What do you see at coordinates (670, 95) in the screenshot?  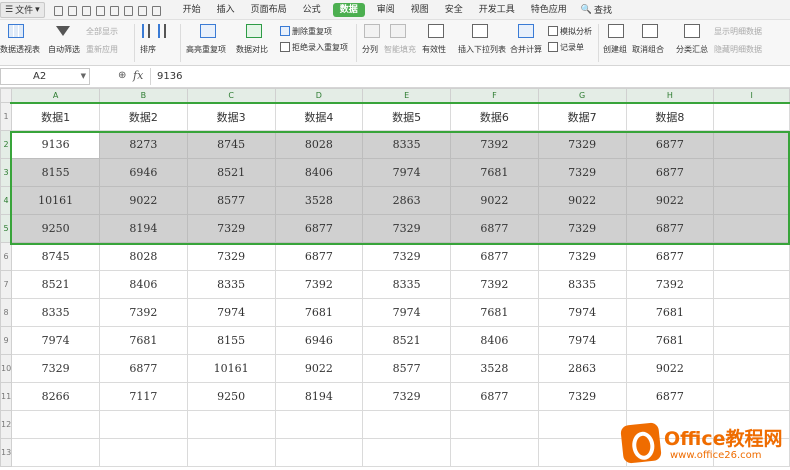 I see `column-header-H: H` at bounding box center [670, 95].